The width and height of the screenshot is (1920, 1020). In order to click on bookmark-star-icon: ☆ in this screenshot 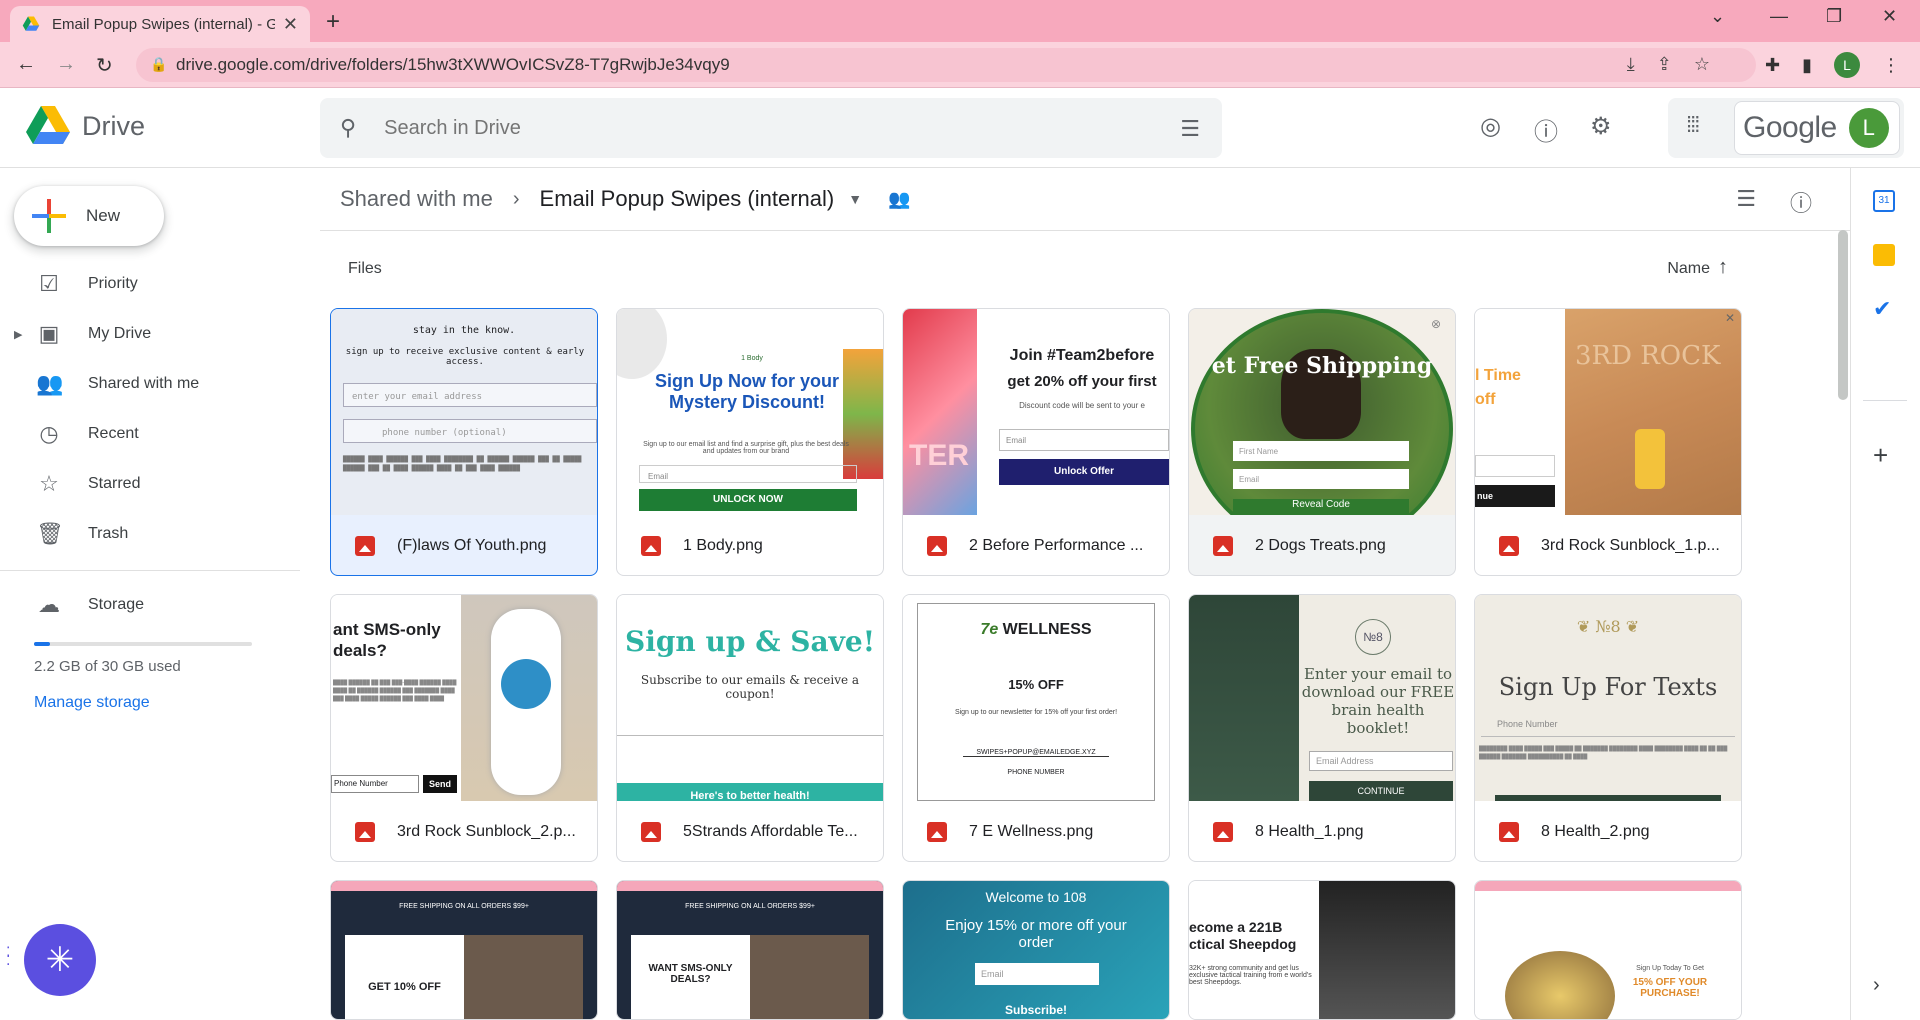, I will do `click(1702, 64)`.